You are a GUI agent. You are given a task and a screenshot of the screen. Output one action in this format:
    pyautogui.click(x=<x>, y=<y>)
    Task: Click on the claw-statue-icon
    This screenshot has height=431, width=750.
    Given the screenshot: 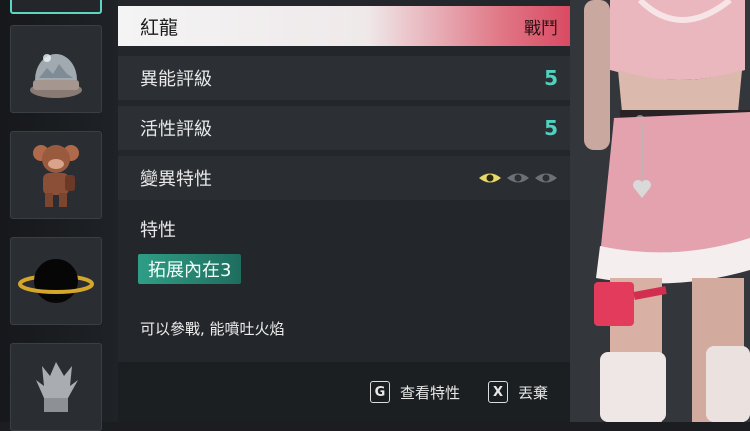 What is the action you would take?
    pyautogui.click(x=57, y=387)
    